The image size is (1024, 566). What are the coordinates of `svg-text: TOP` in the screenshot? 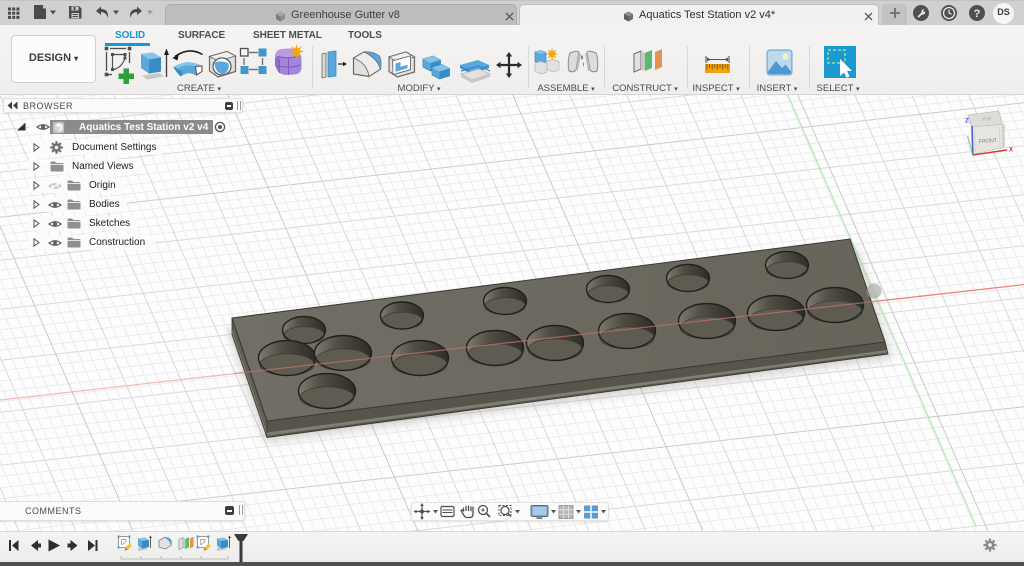 It's located at (986, 119).